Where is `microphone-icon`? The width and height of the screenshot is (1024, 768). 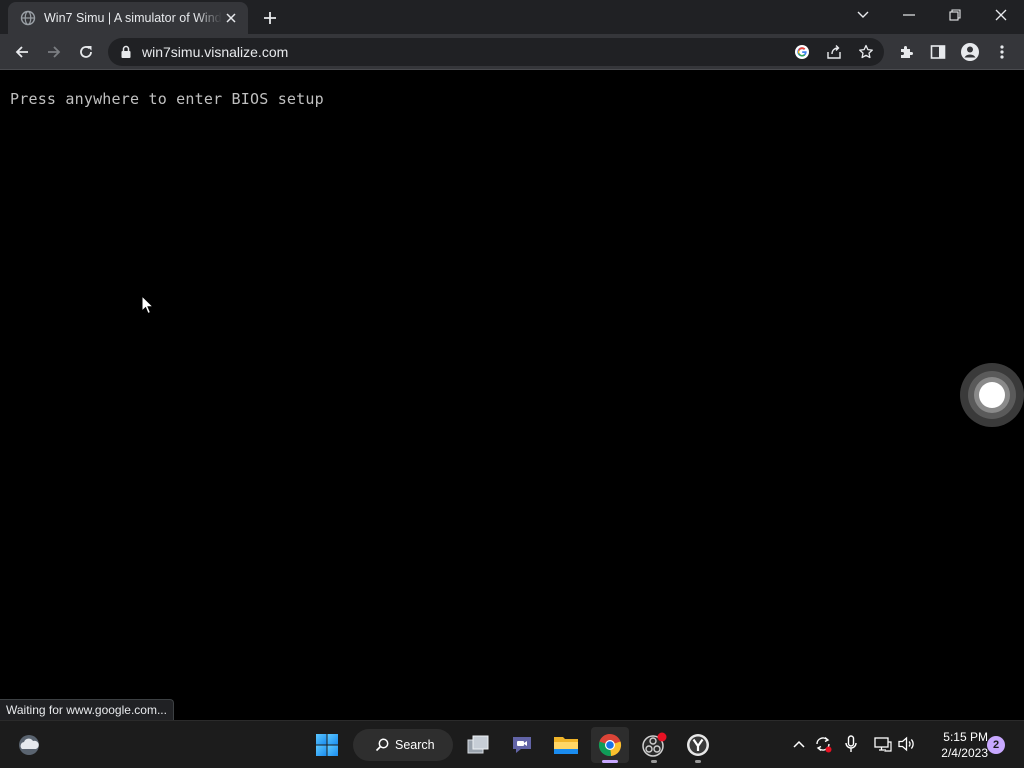
microphone-icon is located at coordinates (851, 743).